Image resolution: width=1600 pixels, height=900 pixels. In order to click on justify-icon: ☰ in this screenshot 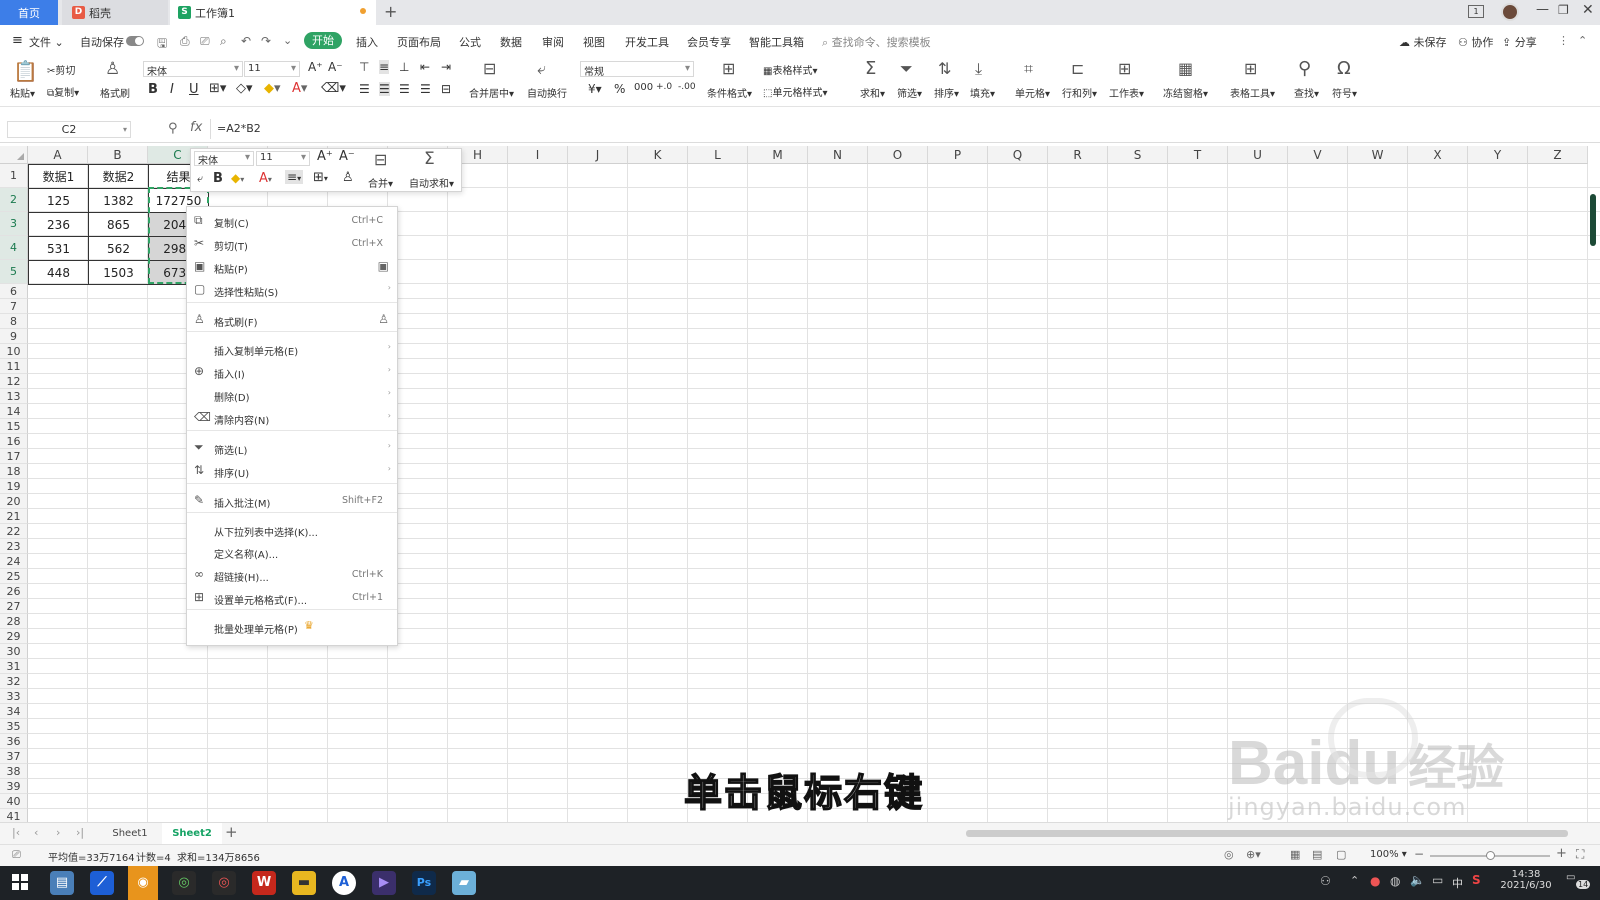, I will do `click(425, 89)`.